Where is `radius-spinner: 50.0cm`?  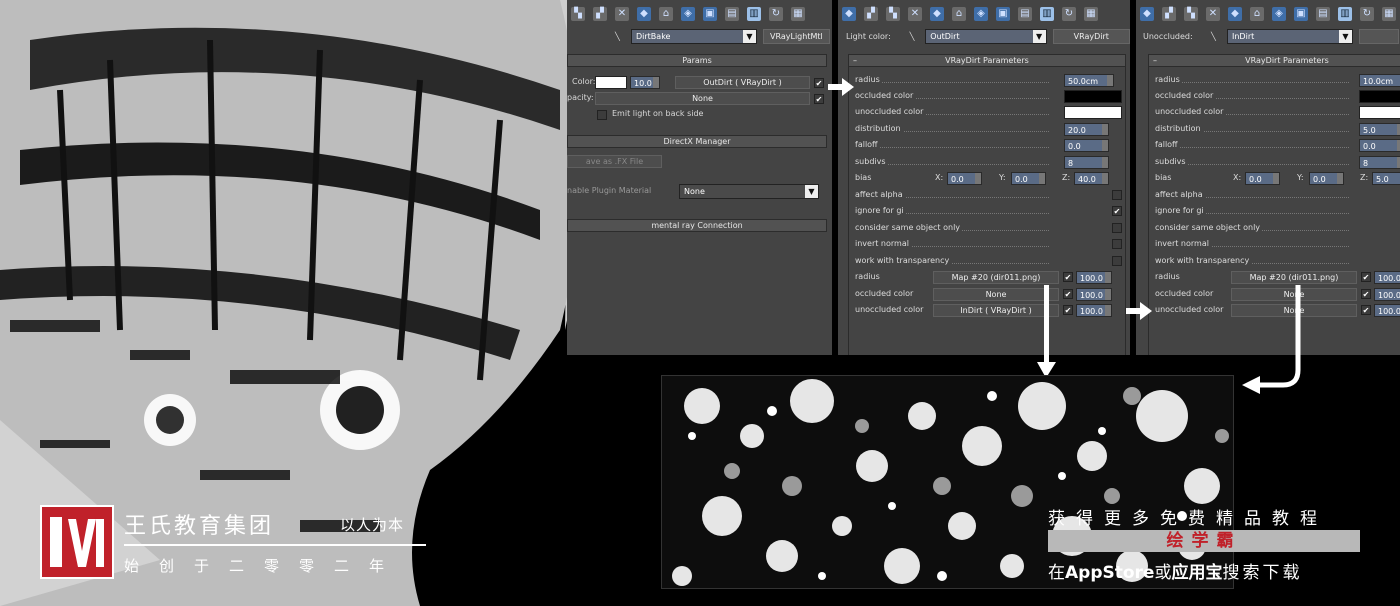 radius-spinner: 50.0cm is located at coordinates (1089, 80).